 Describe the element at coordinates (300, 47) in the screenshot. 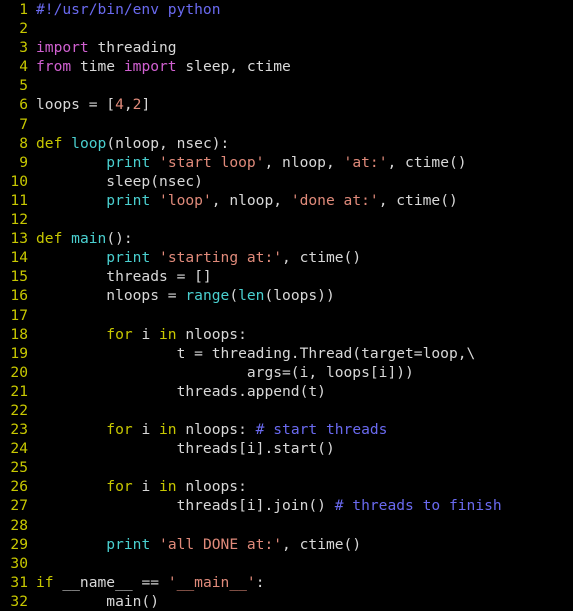

I see `code-line-content: import threading` at that location.